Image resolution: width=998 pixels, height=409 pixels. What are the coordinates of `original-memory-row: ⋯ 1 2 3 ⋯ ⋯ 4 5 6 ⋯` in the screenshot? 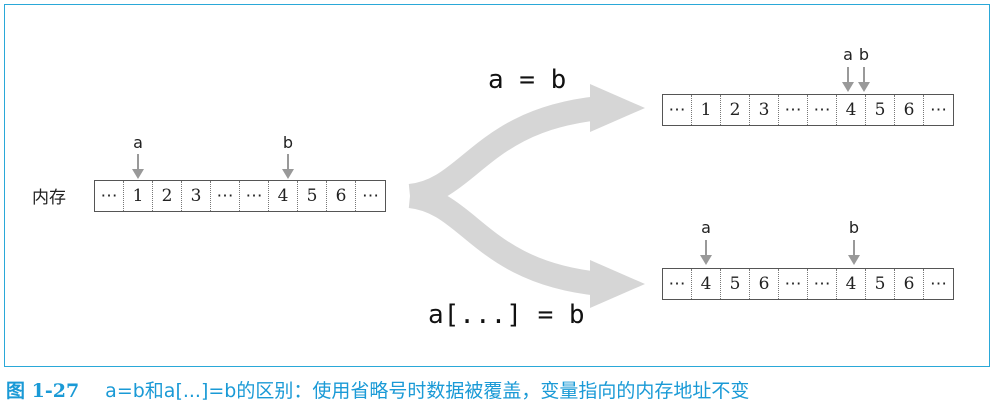 It's located at (240, 196).